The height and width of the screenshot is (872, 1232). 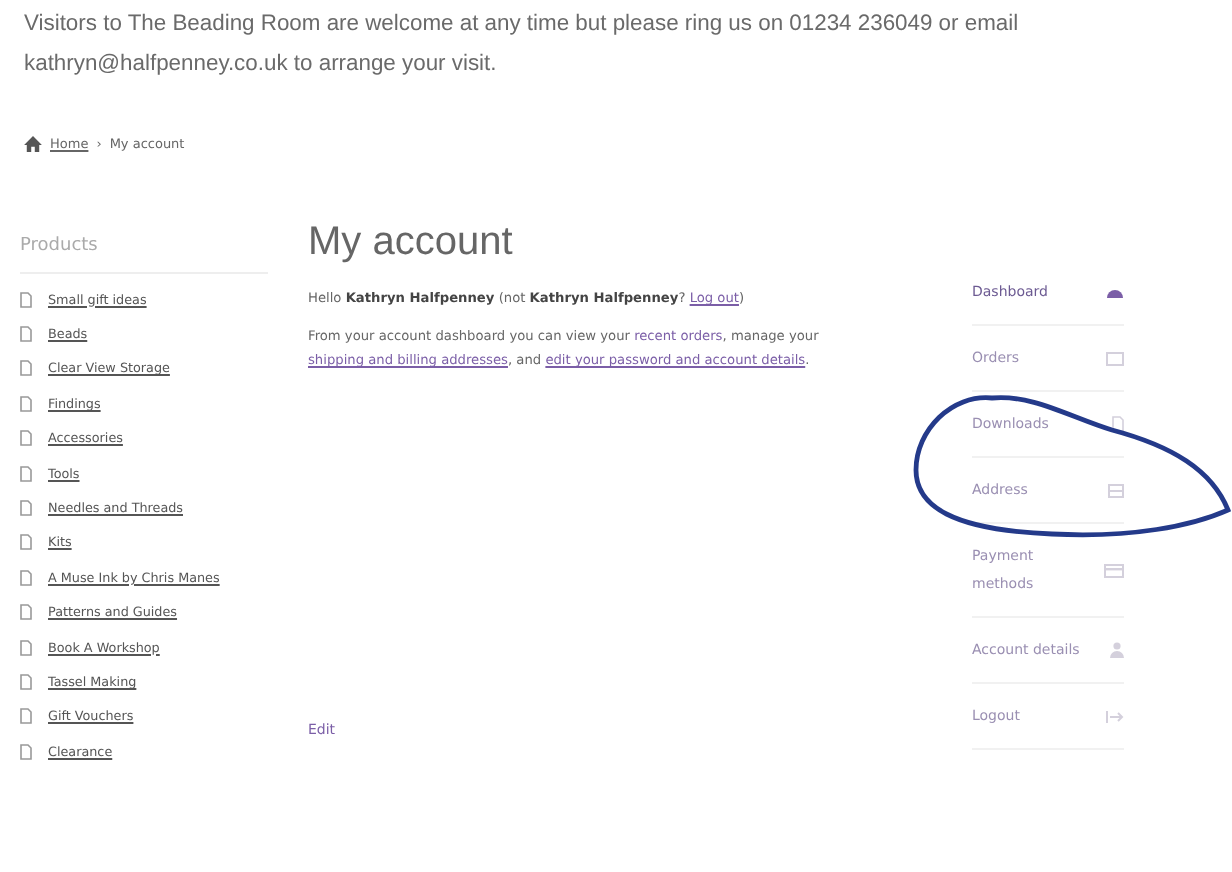 I want to click on sidebar-heading: Products, so click(x=60, y=248).